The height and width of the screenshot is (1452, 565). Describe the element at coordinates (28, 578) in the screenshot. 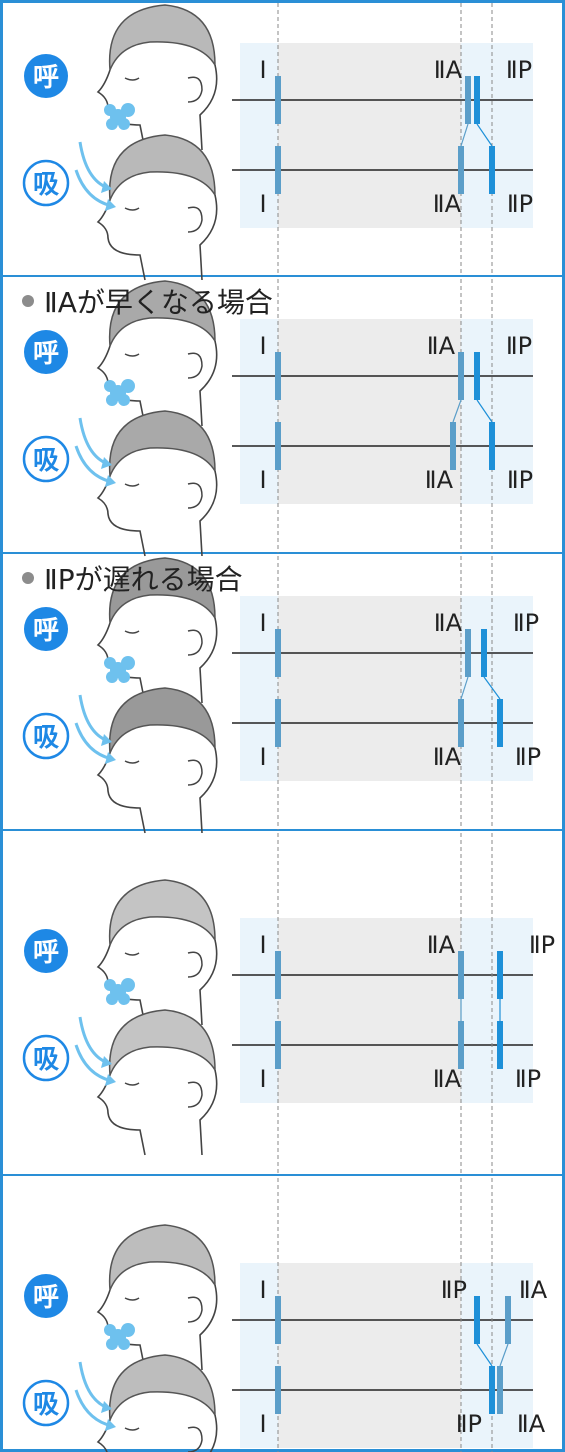

I see `bullet-dot` at that location.